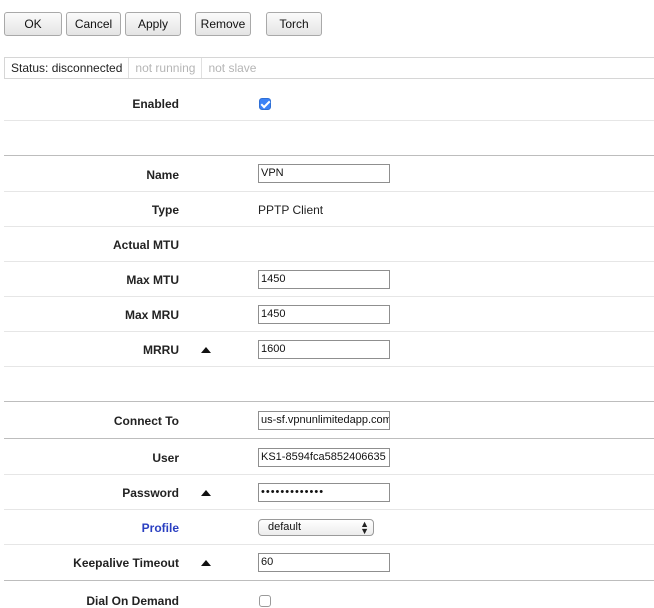 This screenshot has height=608, width=654. Describe the element at coordinates (153, 24) in the screenshot. I see `apply-button: Apply` at that location.